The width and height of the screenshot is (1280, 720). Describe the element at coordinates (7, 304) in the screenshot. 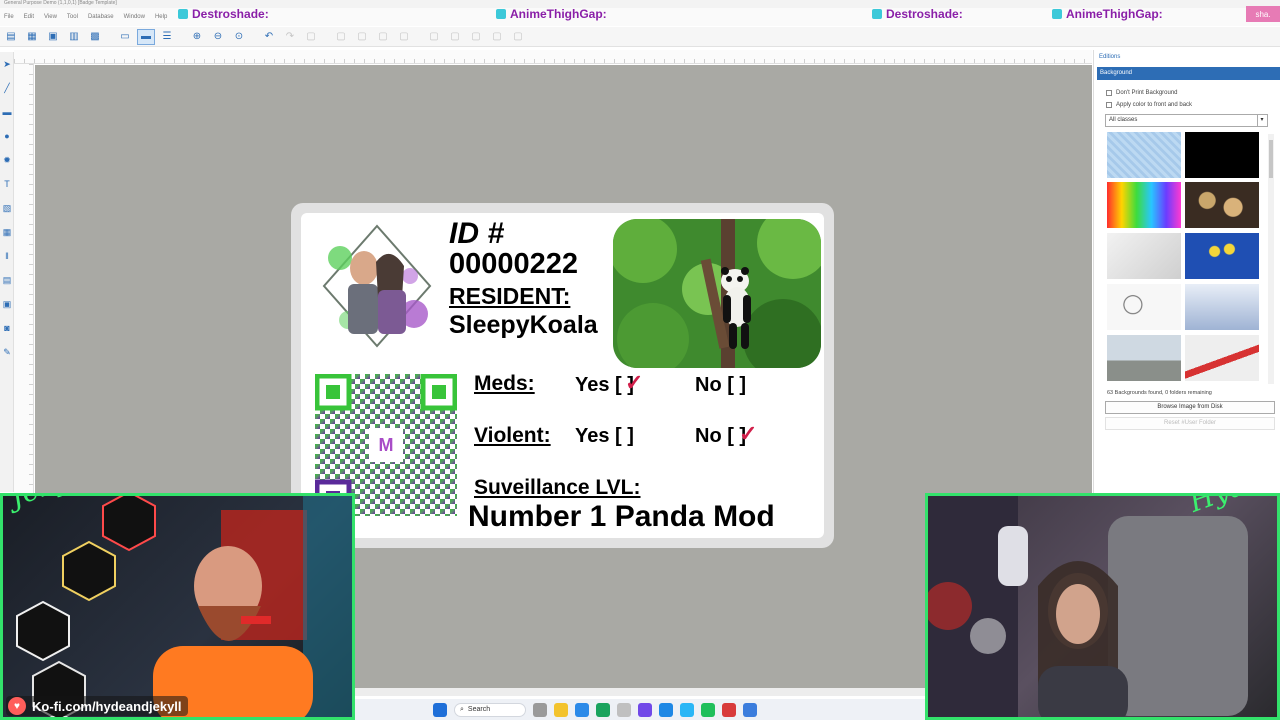

I see `photo-icon: ▣` at that location.